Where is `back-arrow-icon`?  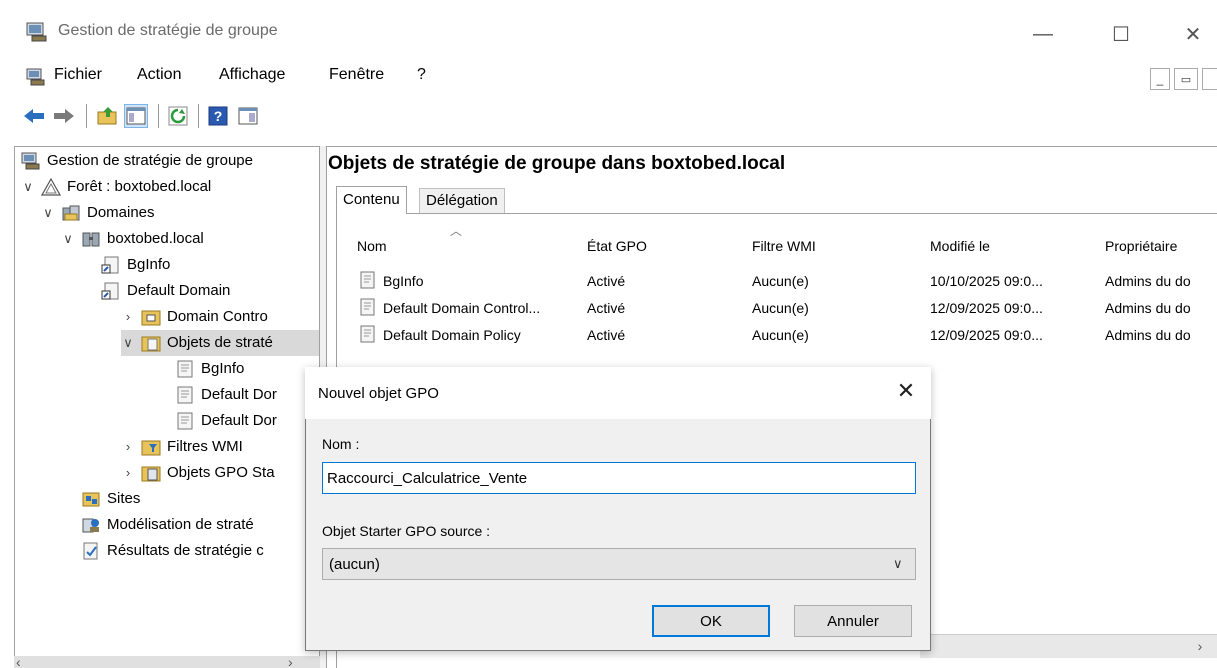 back-arrow-icon is located at coordinates (34, 116).